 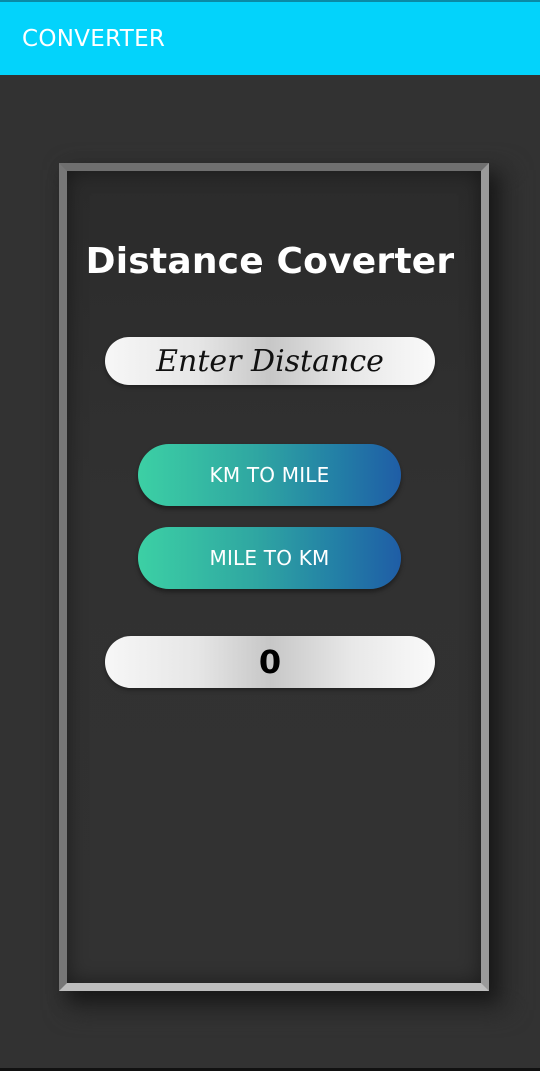 What do you see at coordinates (269, 475) in the screenshot?
I see `km-to-mile-button: KM TO MILE` at bounding box center [269, 475].